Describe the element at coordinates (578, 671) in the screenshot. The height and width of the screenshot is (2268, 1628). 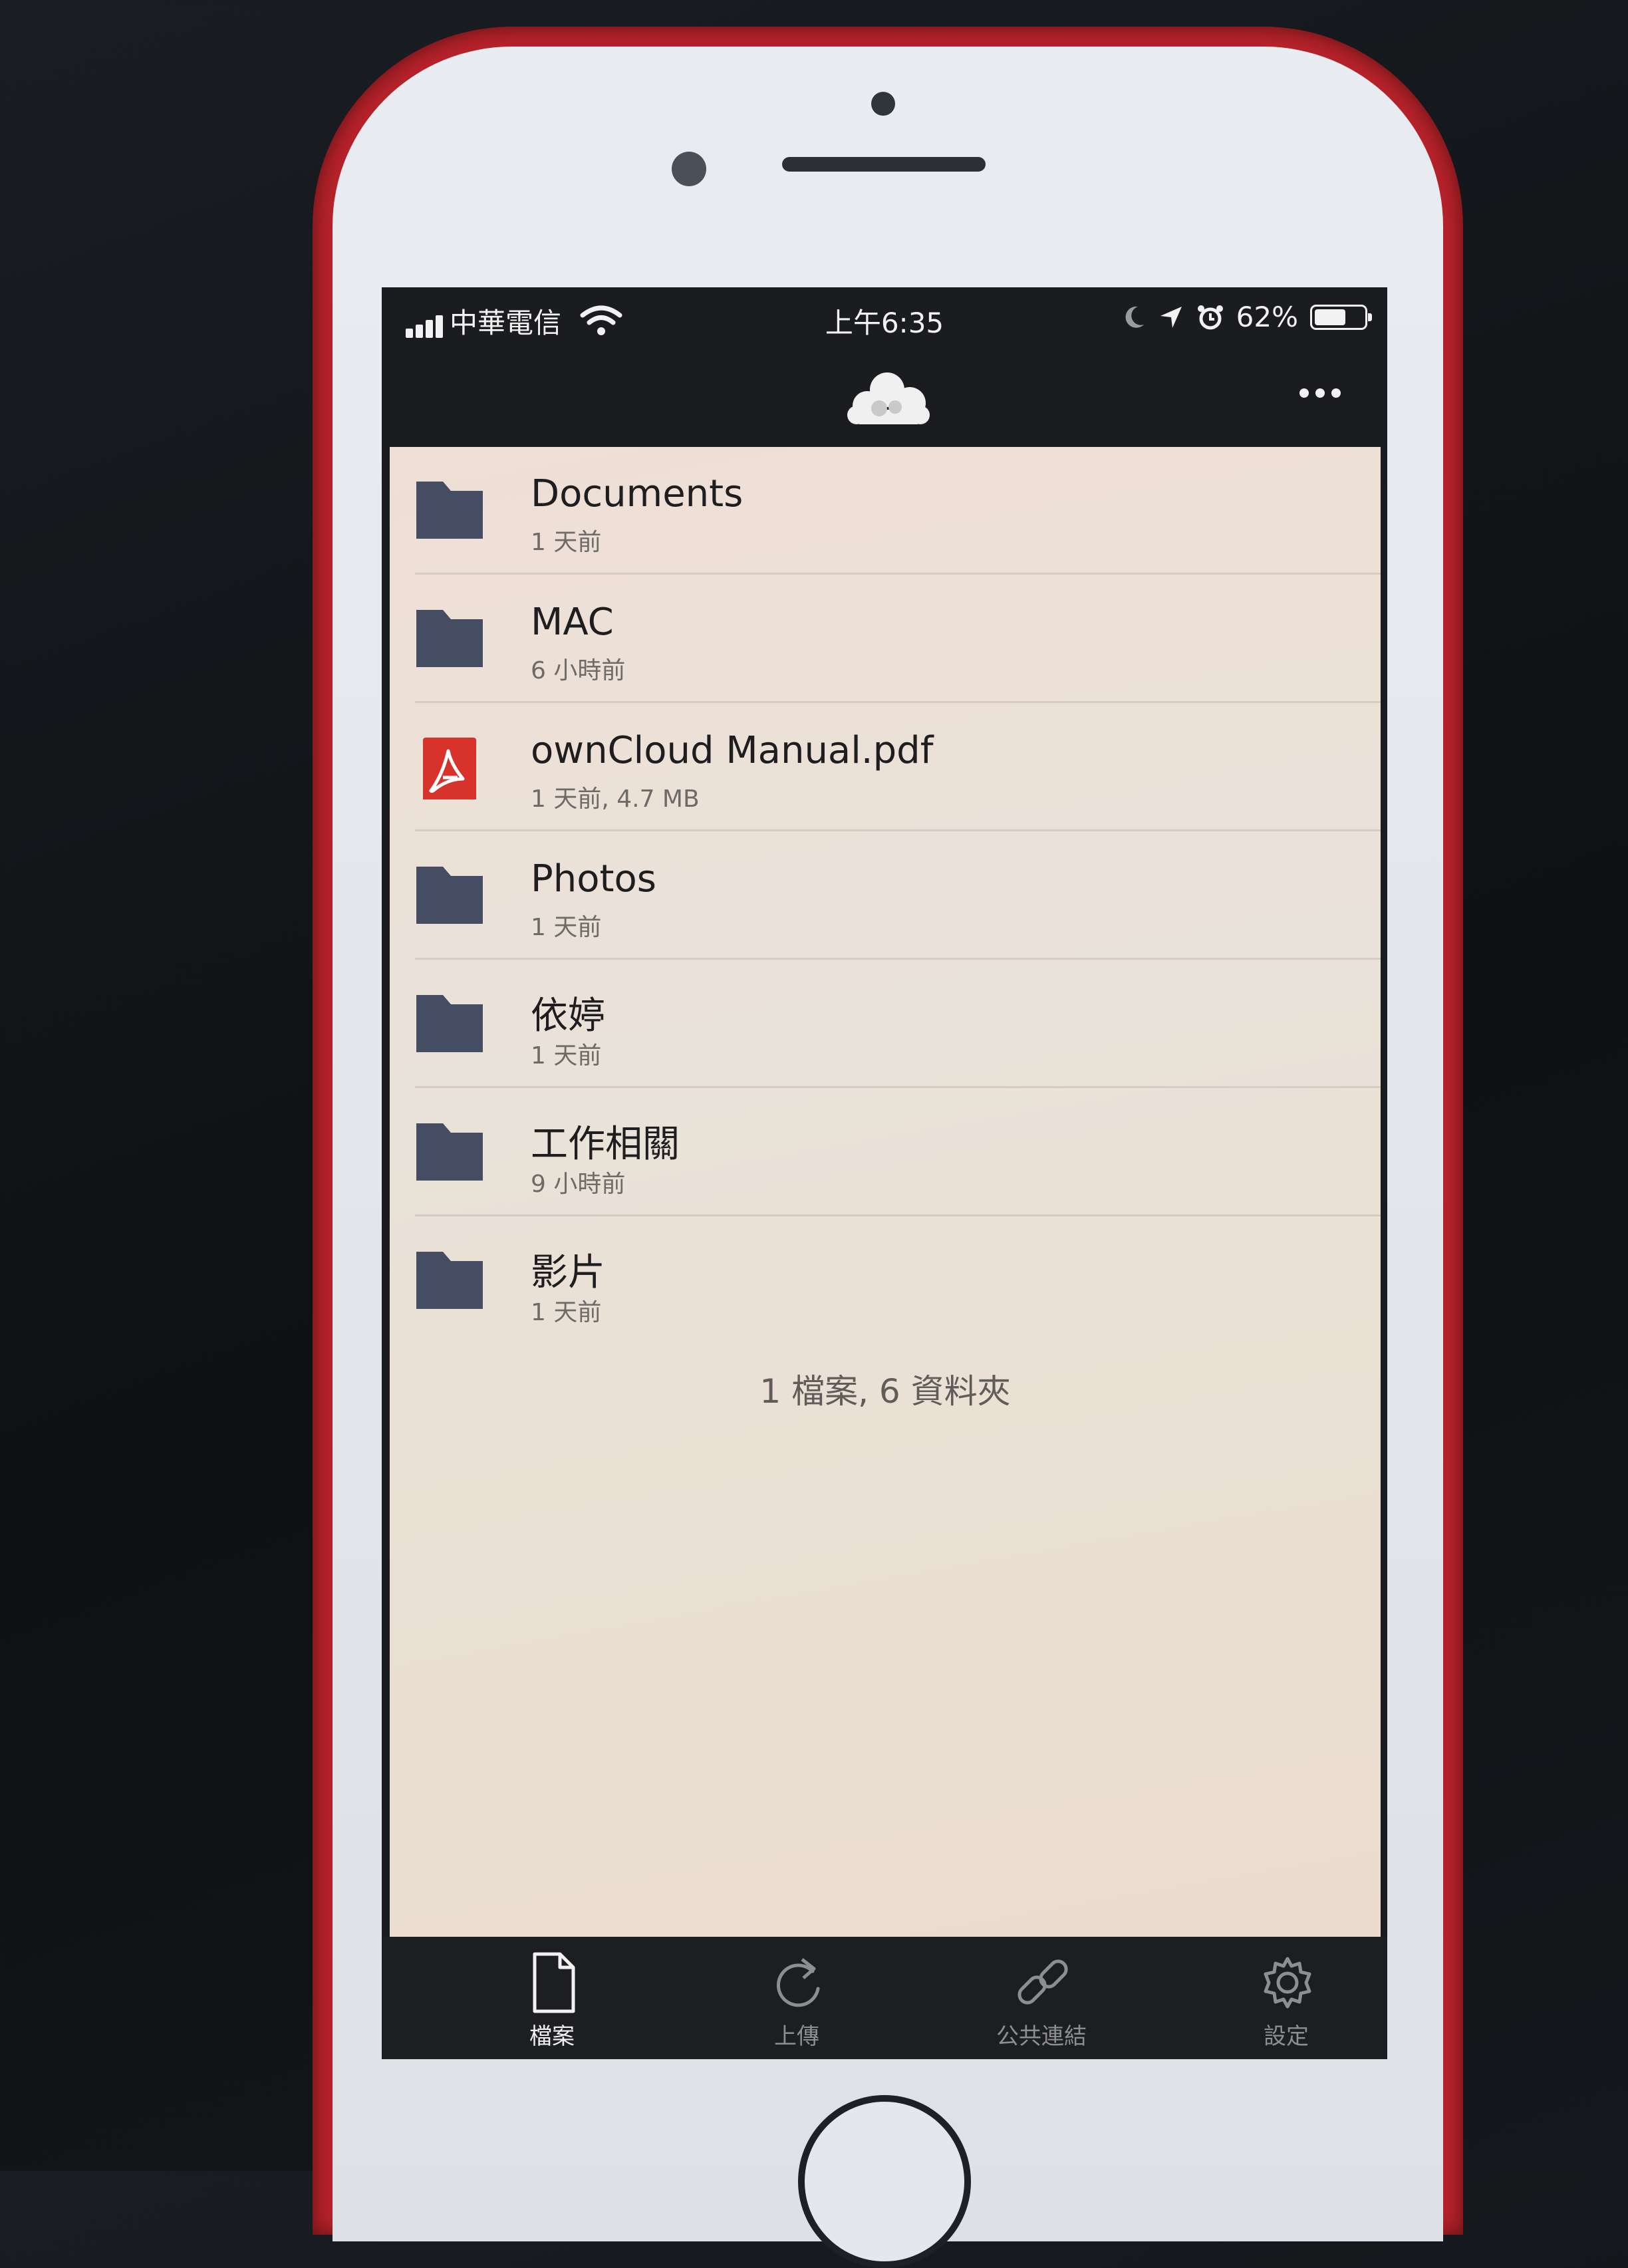
I see `file-meta: 6 小時前` at that location.